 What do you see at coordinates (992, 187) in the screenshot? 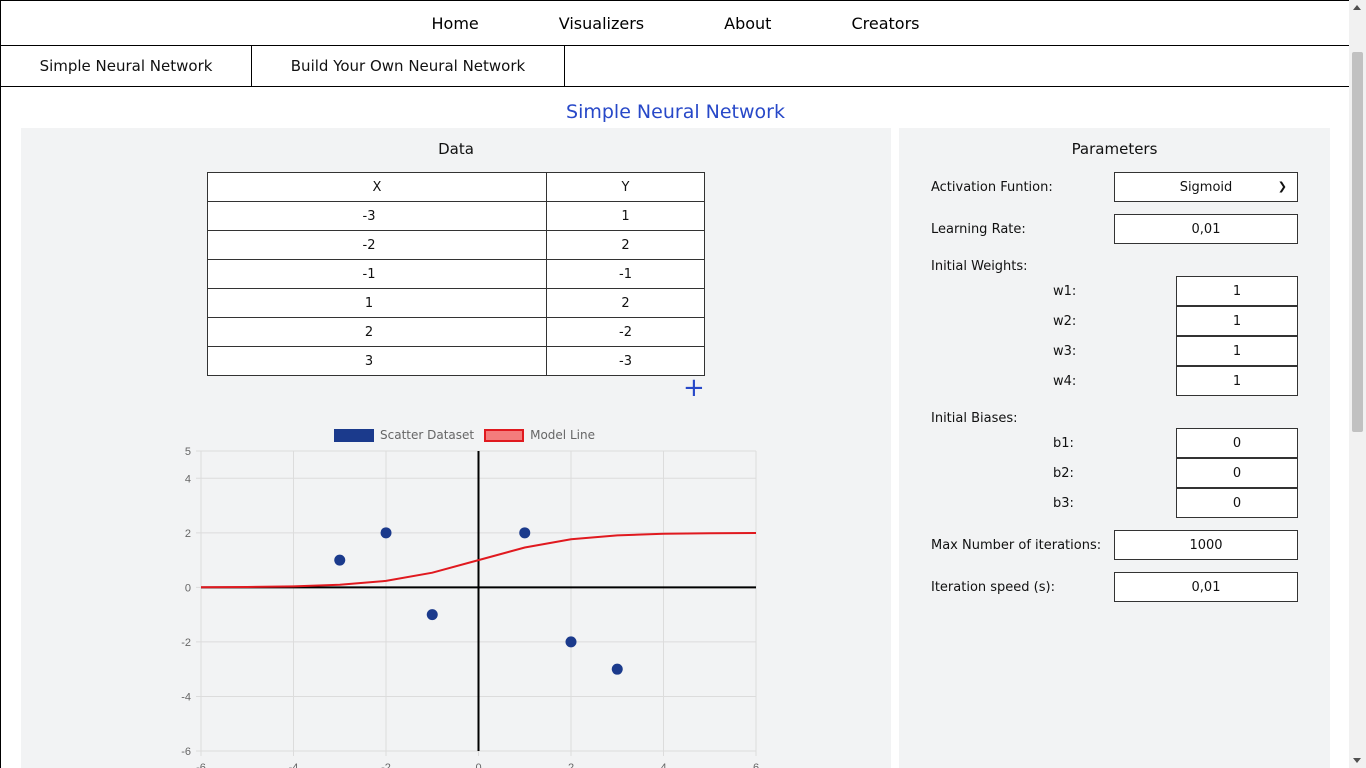
I see `activation-function-label: Activation Funtion:` at bounding box center [992, 187].